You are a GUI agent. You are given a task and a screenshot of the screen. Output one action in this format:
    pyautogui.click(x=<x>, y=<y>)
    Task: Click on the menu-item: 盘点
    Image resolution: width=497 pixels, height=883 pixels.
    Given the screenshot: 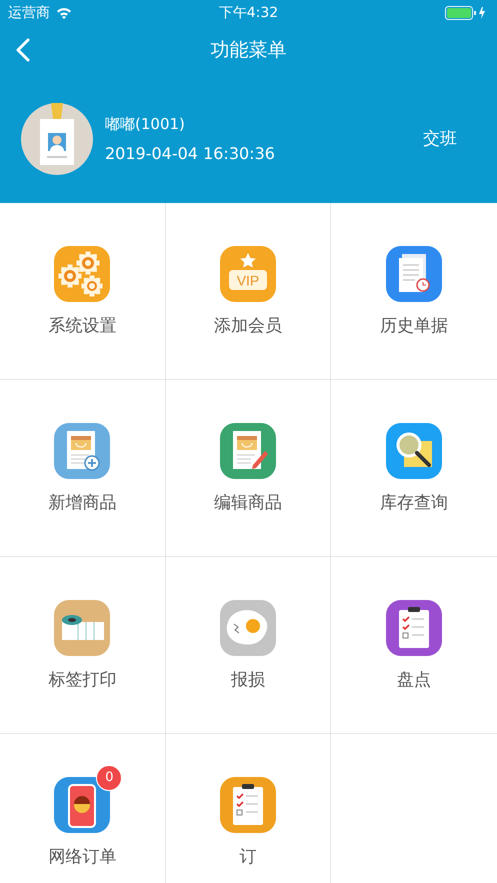 What is the action you would take?
    pyautogui.click(x=414, y=645)
    